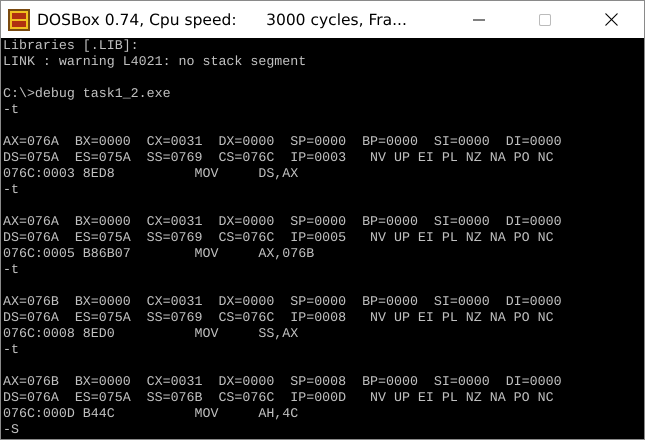  I want to click on console-line: 076C:0008 8ED0 MOV SS,AX, so click(150, 334).